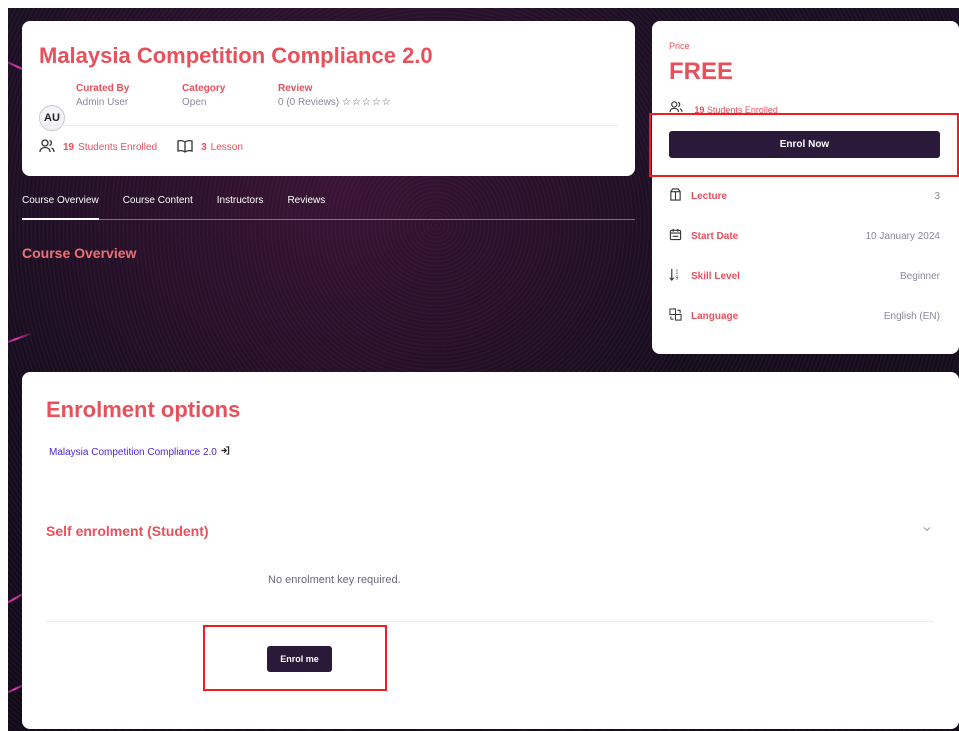 Image resolution: width=959 pixels, height=731 pixels. What do you see at coordinates (902, 236) in the screenshot?
I see `start-date-value: 10 January 2024` at bounding box center [902, 236].